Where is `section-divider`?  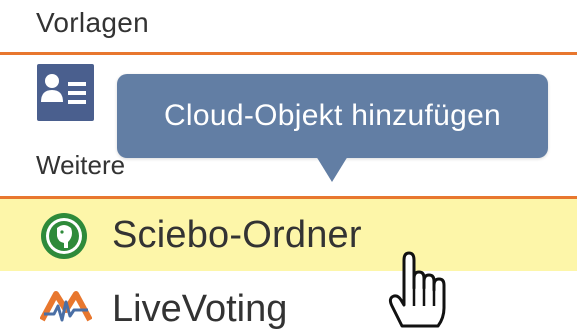
section-divider is located at coordinates (288, 53).